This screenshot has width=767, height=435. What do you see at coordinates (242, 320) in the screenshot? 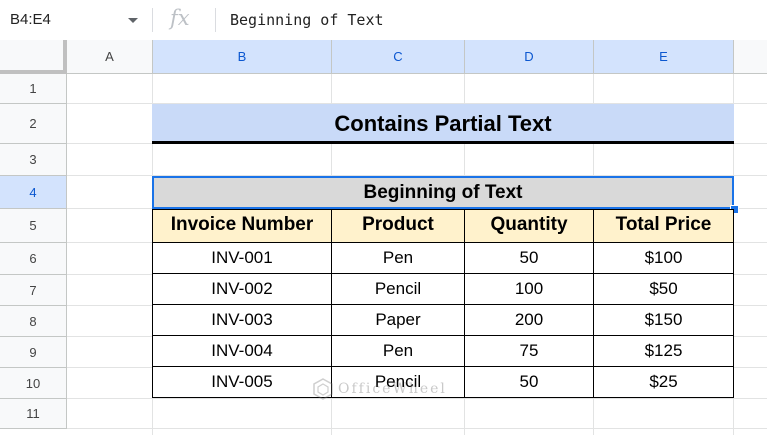
I see `table-cell: INV-003` at bounding box center [242, 320].